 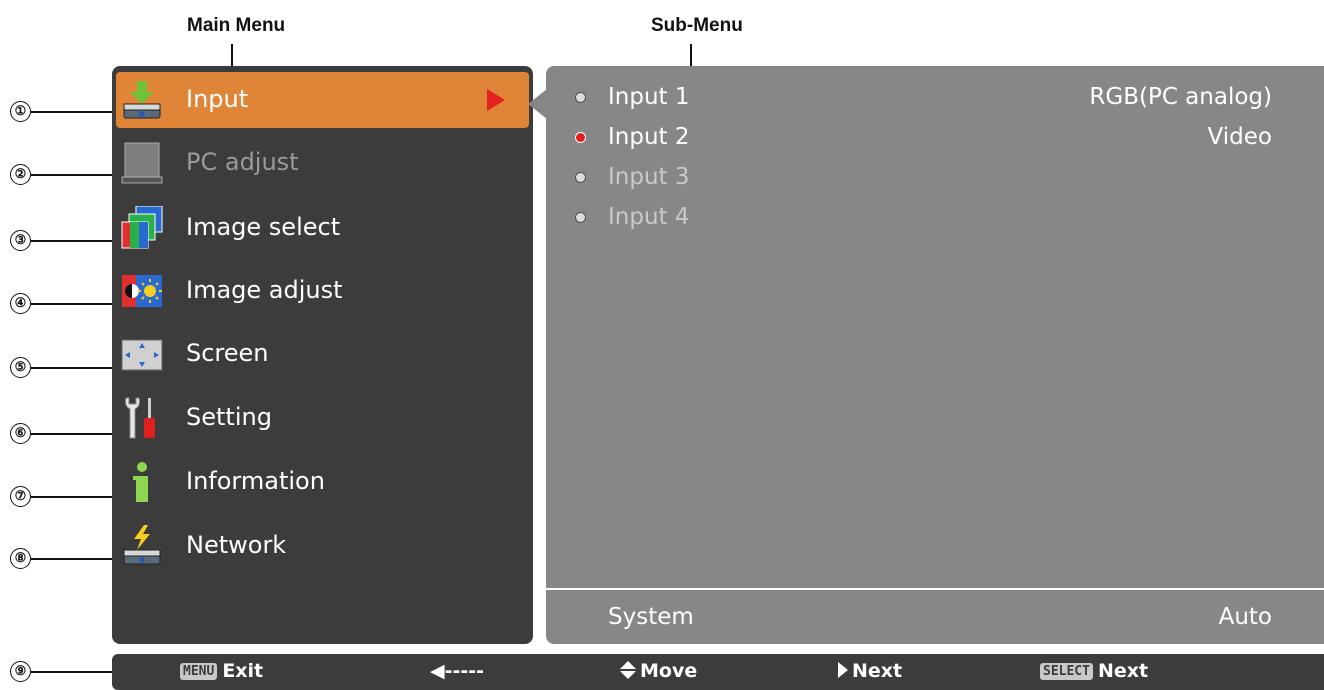 I want to click on select-key-icon: SELECT, so click(x=1066, y=671).